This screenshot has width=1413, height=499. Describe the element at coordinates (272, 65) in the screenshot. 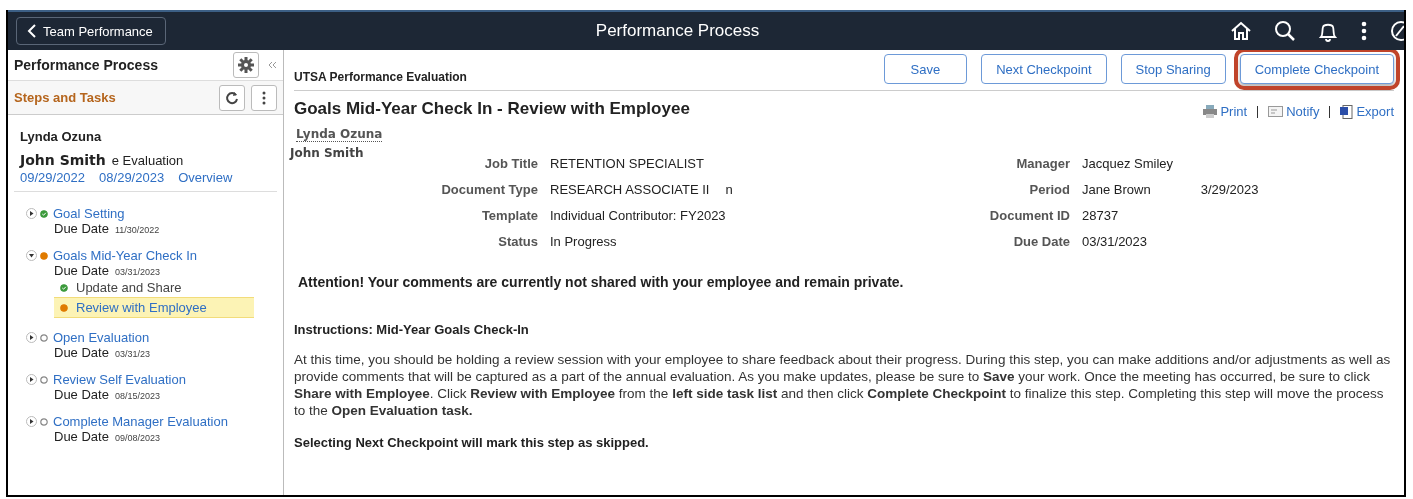

I see `collapse-icon` at that location.